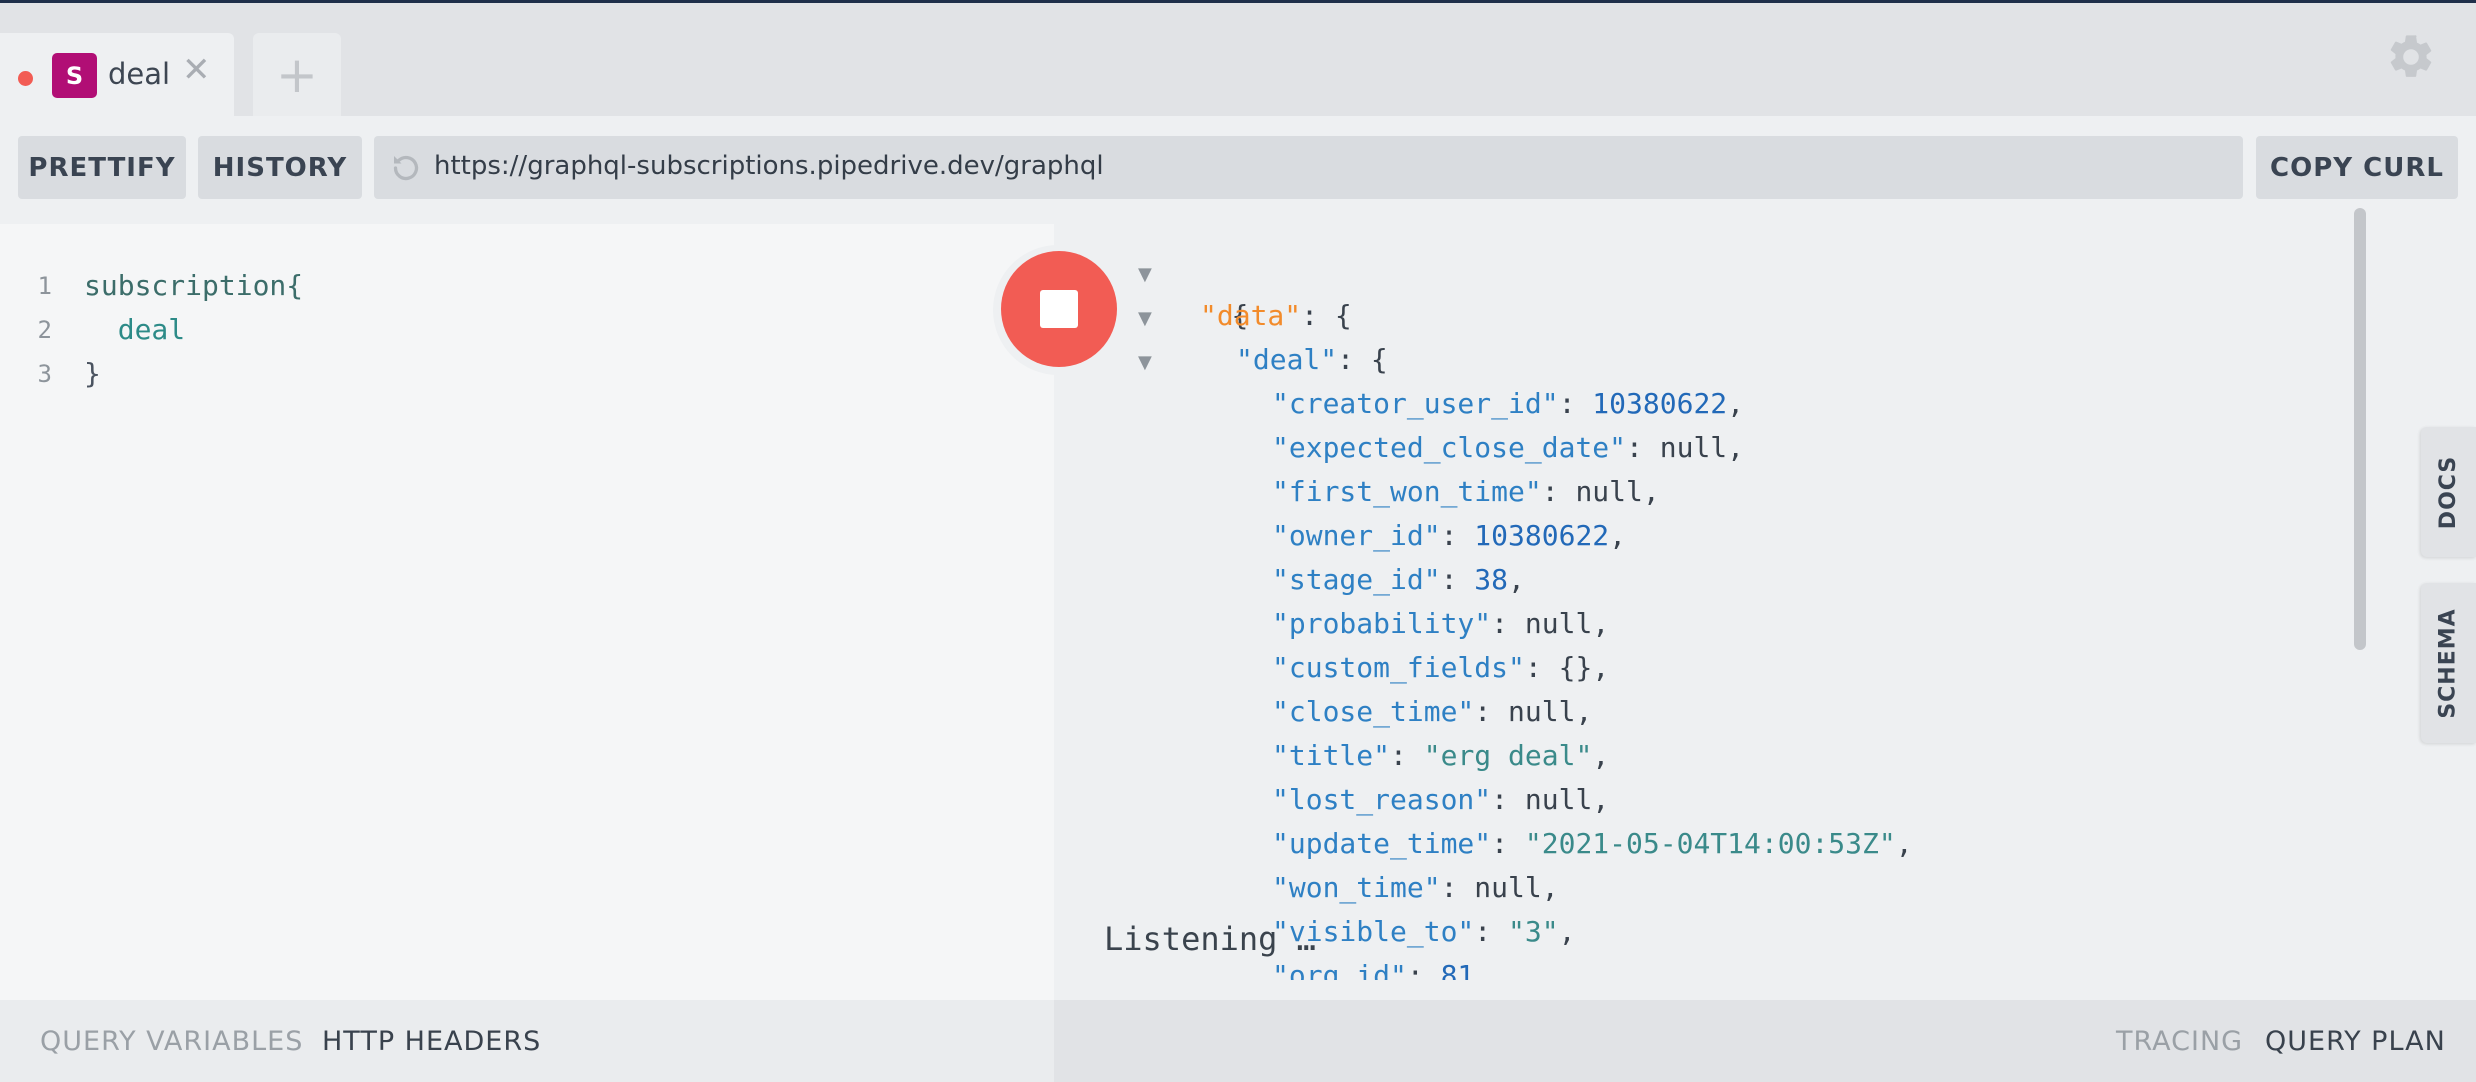 The image size is (2476, 1082). I want to click on json-line: "data": {, so click(1276, 315).